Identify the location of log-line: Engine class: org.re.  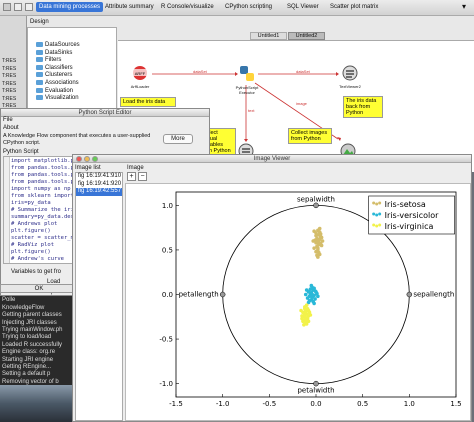
(29, 352).